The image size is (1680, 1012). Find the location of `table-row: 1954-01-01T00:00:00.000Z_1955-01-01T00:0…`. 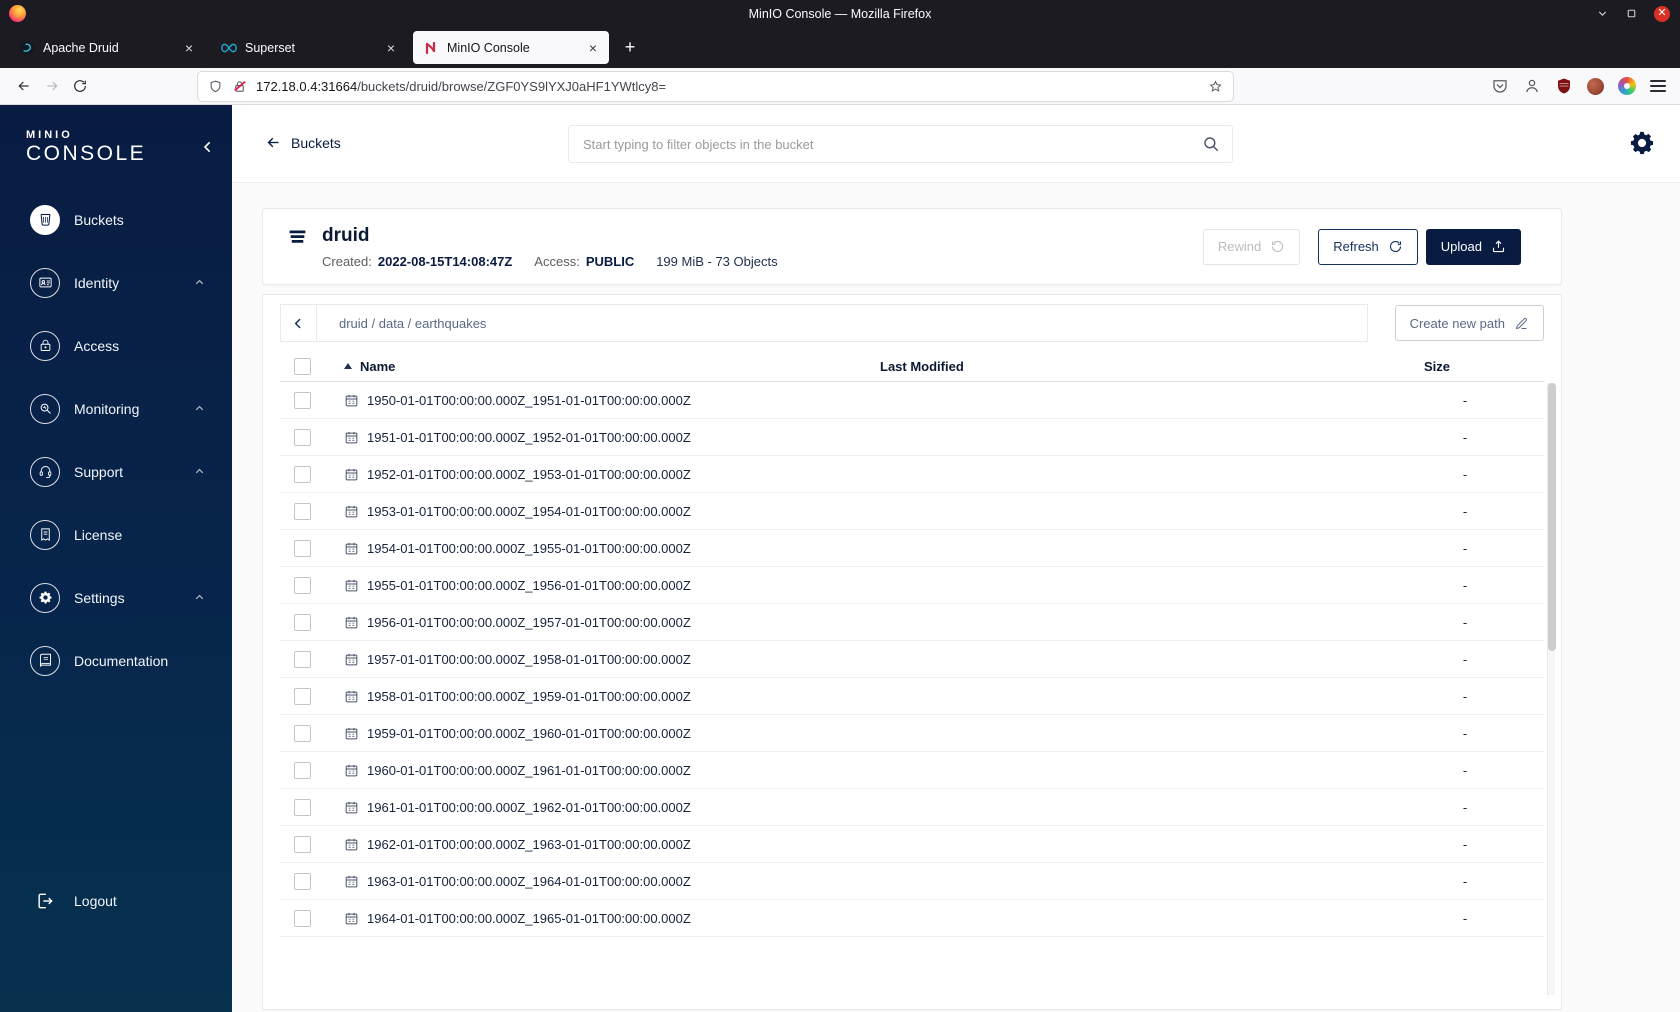

table-row: 1954-01-01T00:00:00.000Z_1955-01-01T00:0… is located at coordinates (912, 548).